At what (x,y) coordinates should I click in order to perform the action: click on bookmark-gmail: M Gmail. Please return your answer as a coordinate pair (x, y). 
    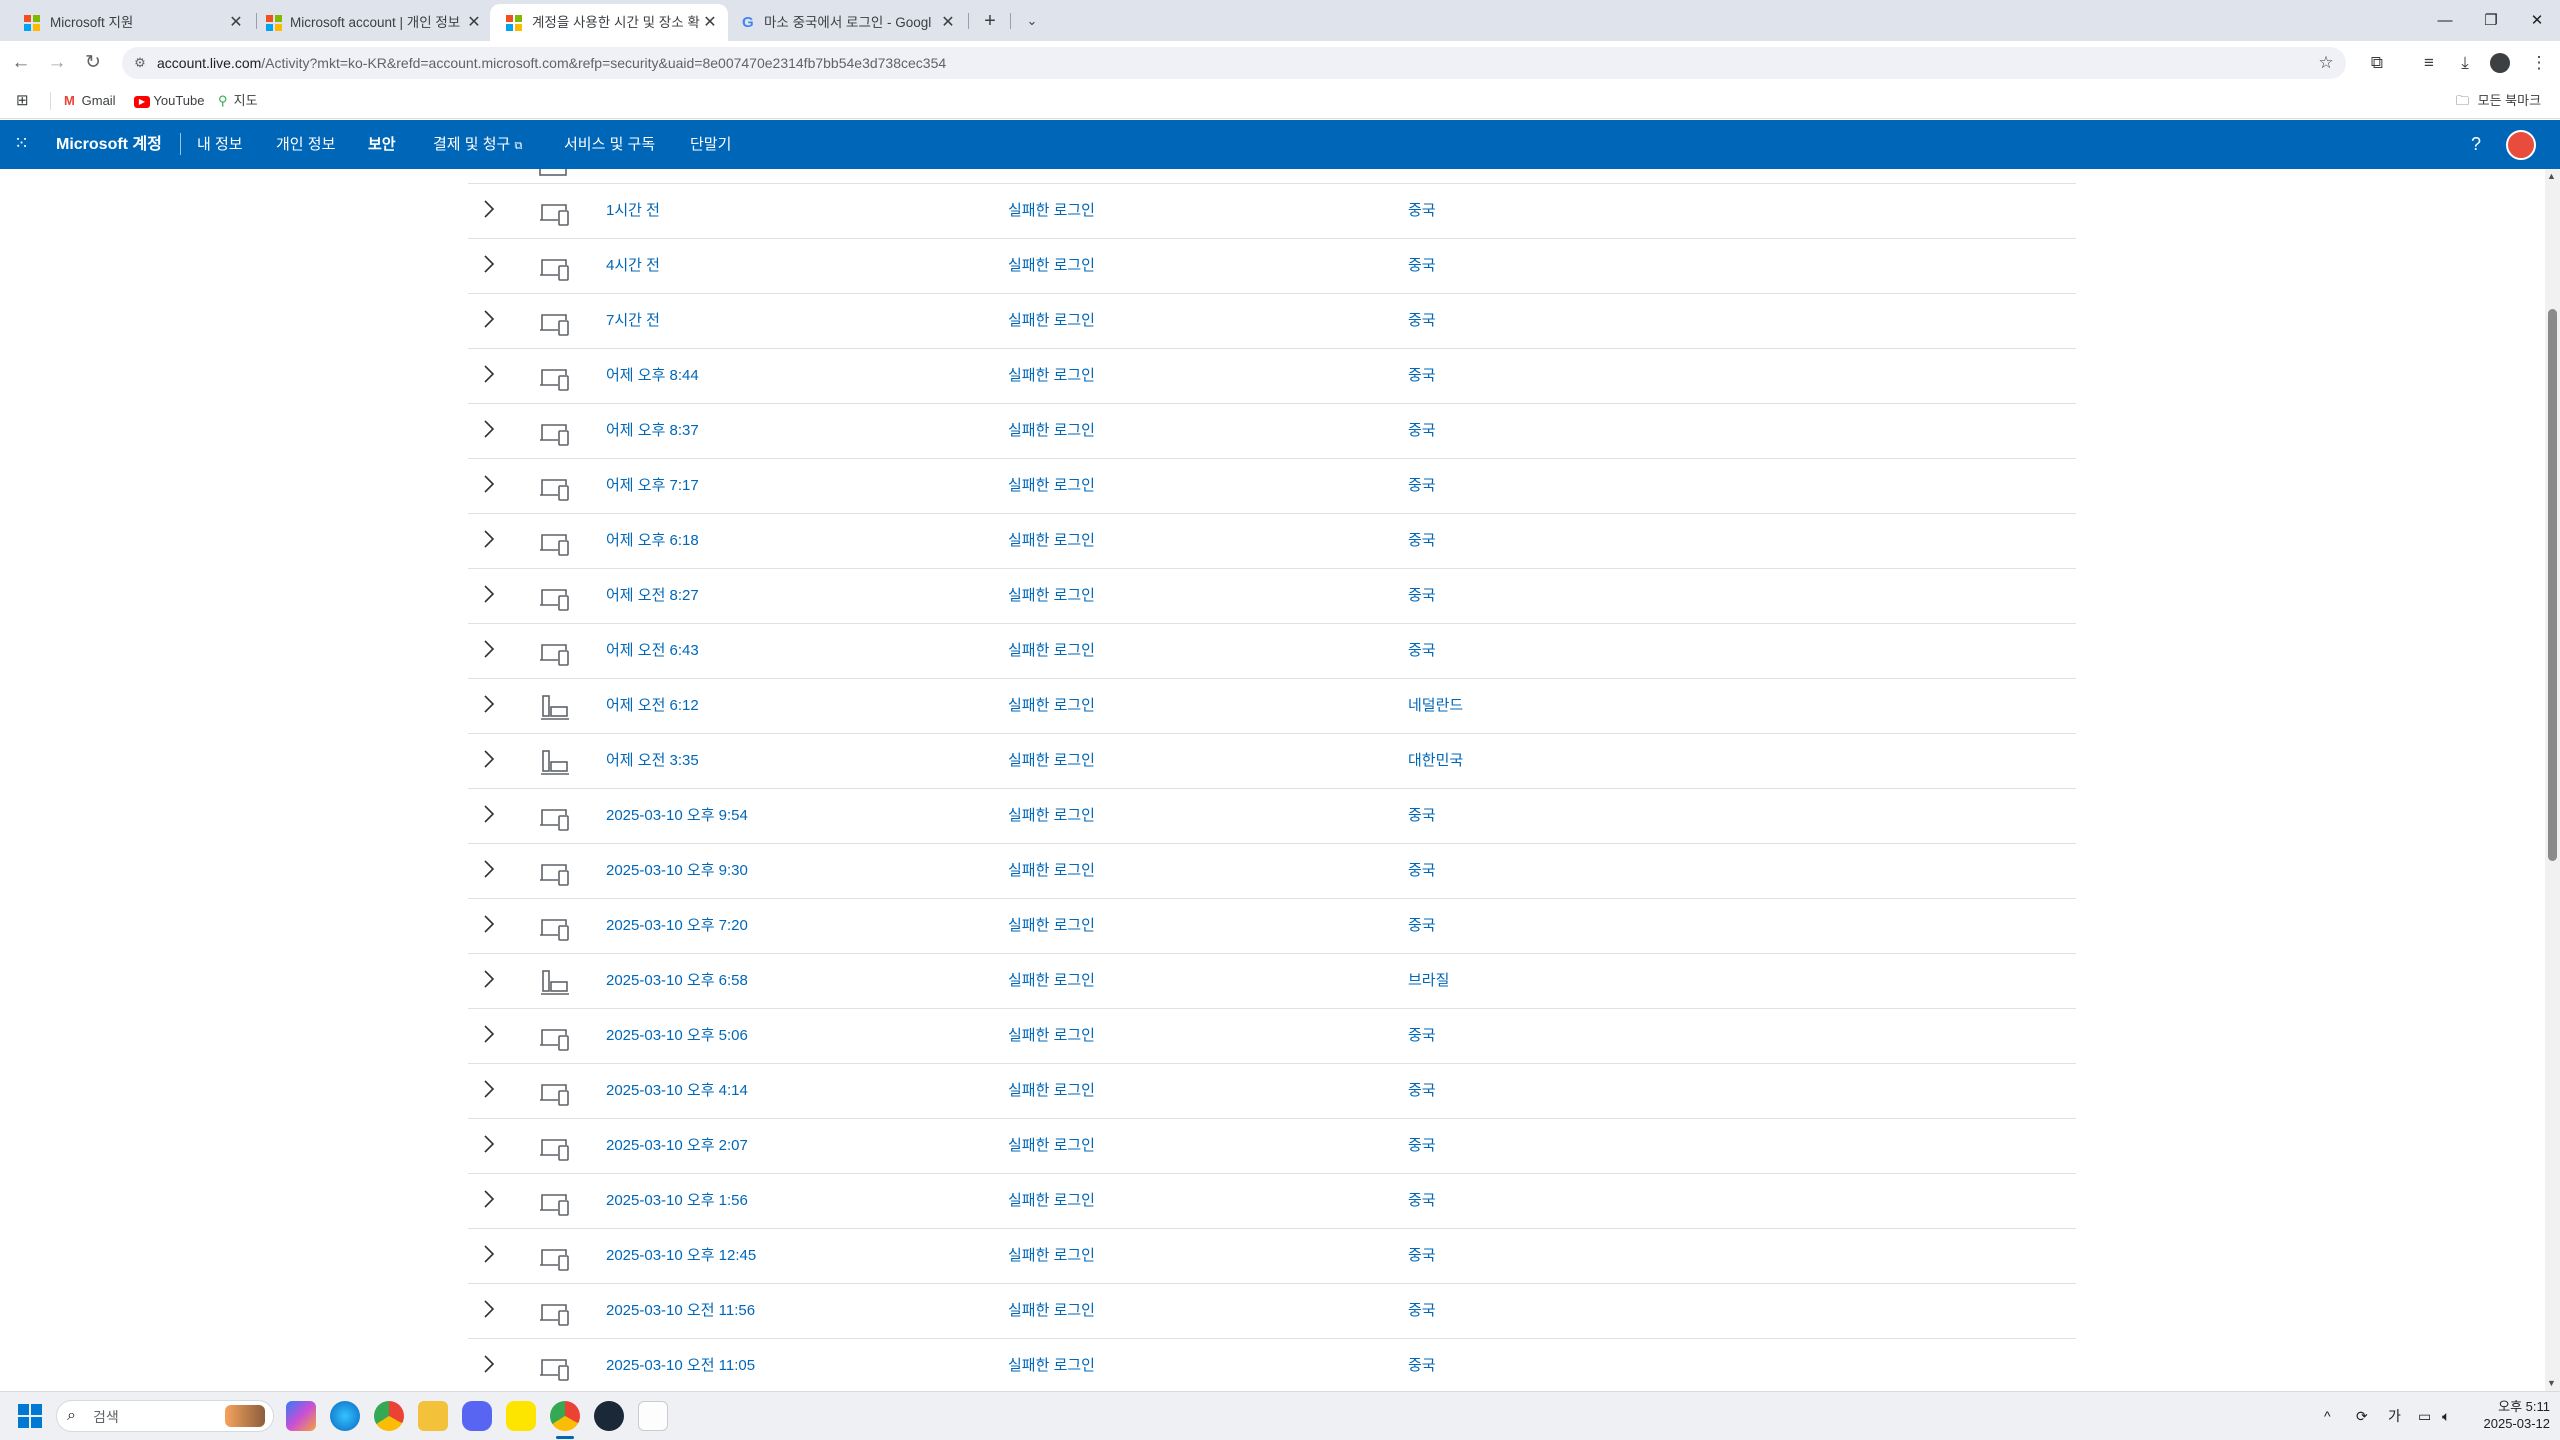
    Looking at the image, I should click on (90, 101).